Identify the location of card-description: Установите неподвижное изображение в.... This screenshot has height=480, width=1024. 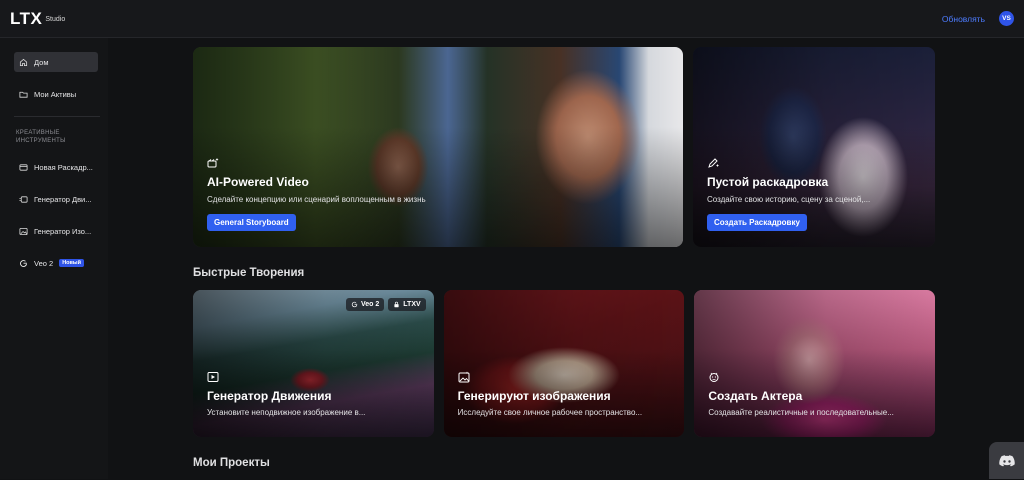
(286, 412).